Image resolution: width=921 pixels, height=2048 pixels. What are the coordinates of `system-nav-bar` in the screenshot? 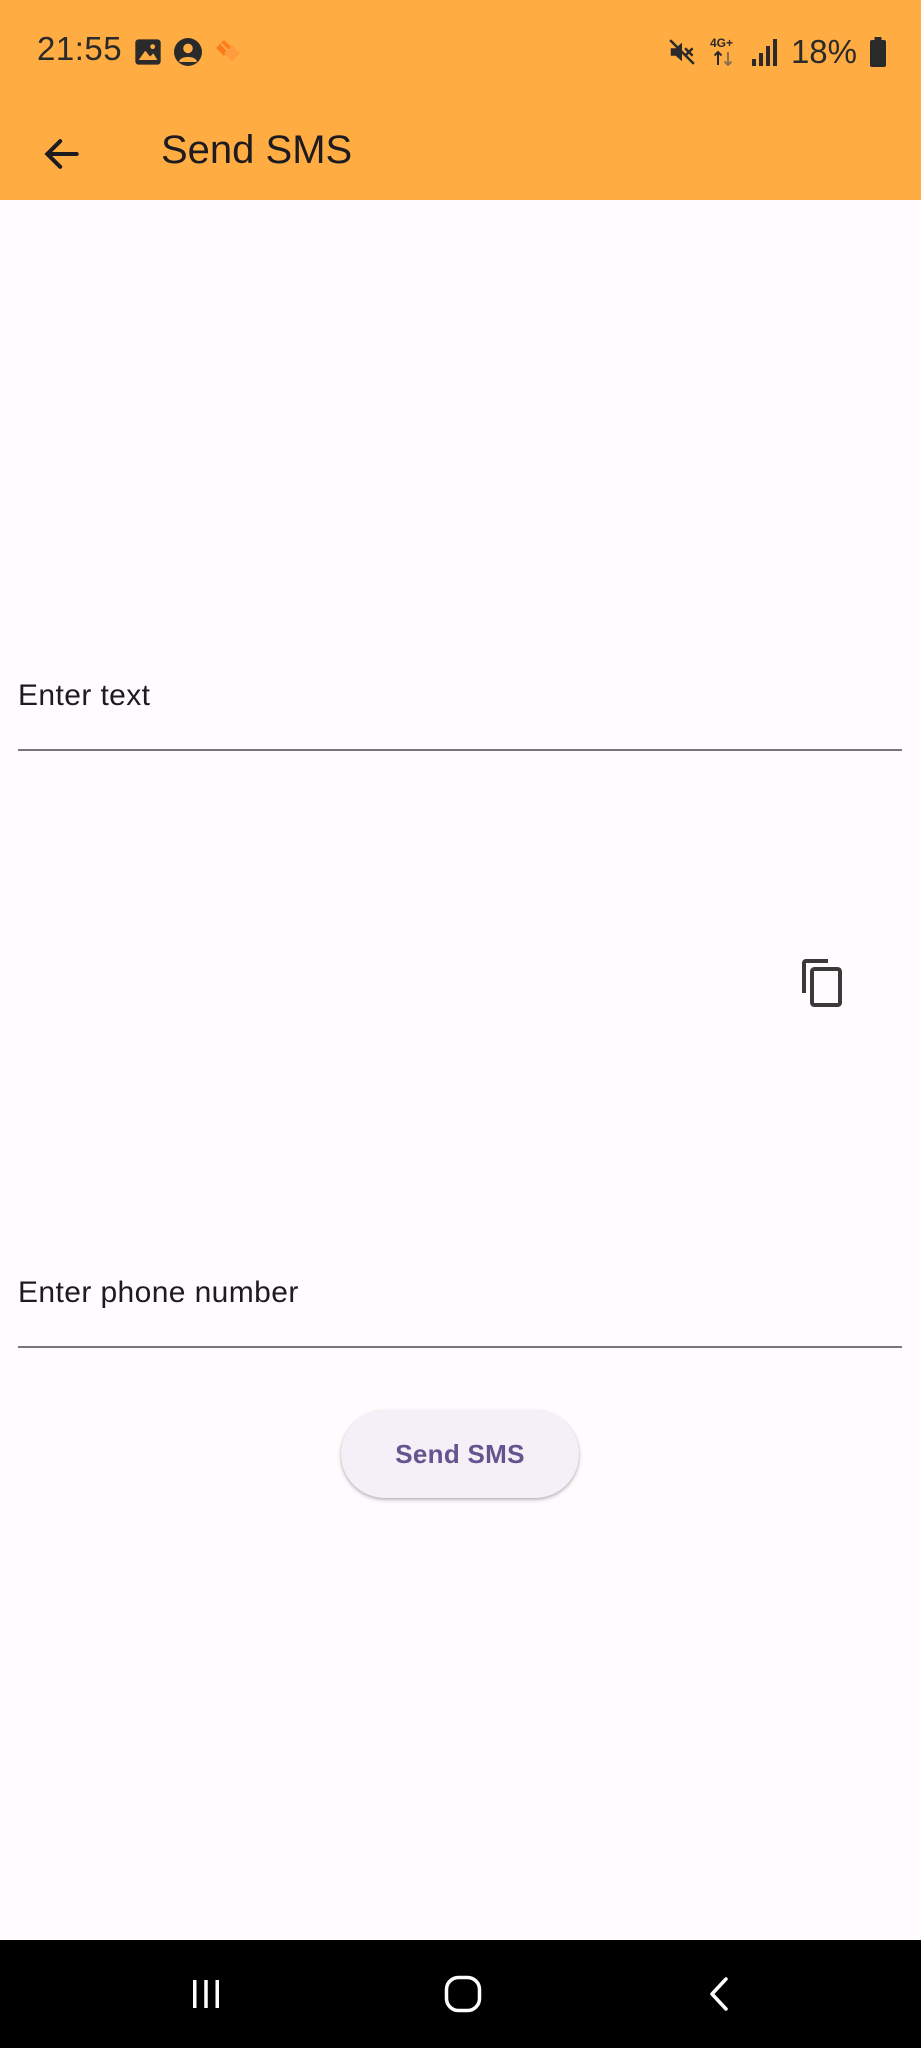 It's located at (460, 1994).